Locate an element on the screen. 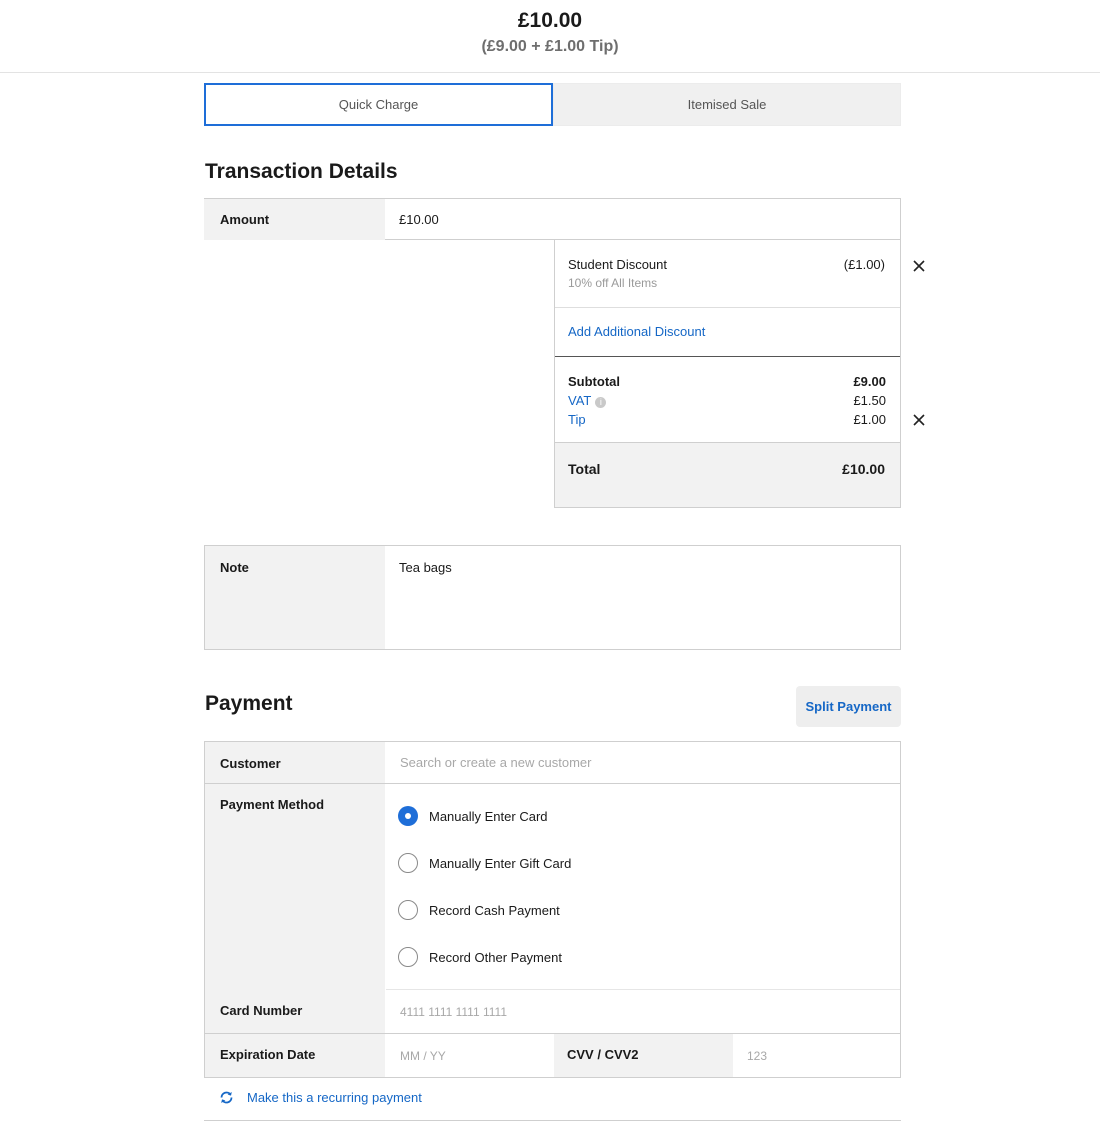  note-label: Note is located at coordinates (295, 597).